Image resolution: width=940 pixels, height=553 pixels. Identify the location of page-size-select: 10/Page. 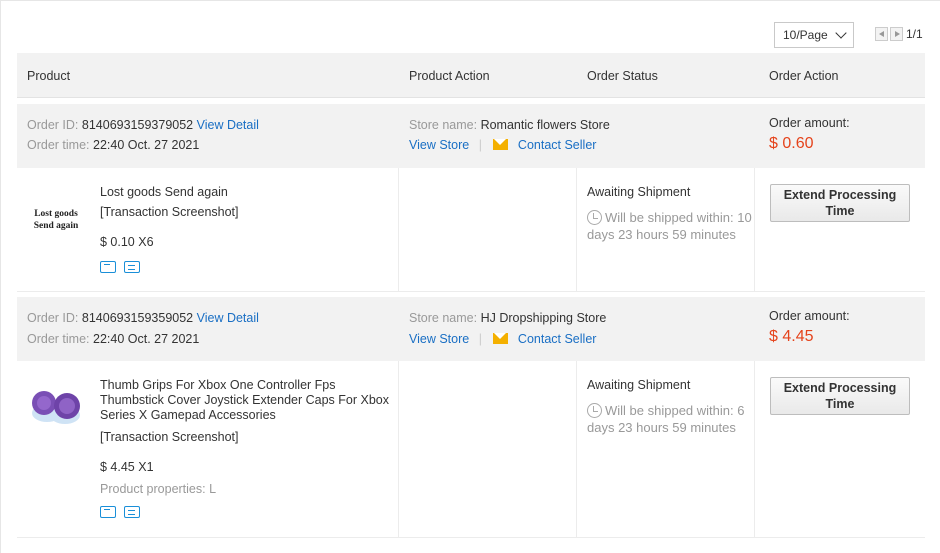
(814, 35).